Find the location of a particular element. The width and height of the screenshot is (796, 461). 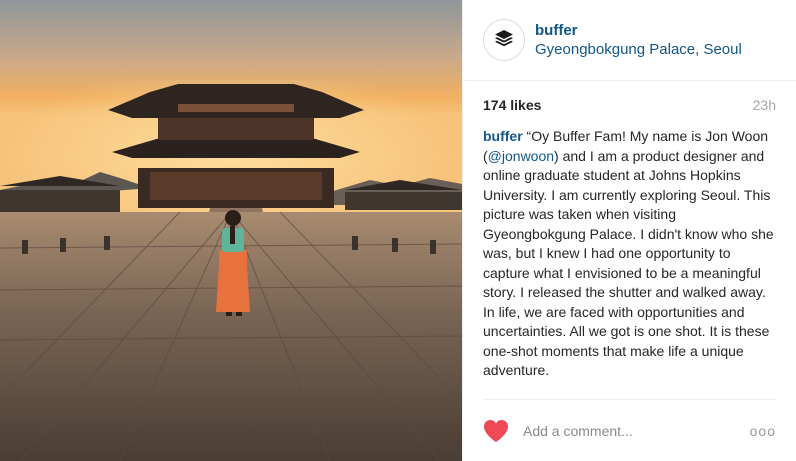

post-header: buffer Gyeongbokgung Palace, Seoul is located at coordinates (629, 40).